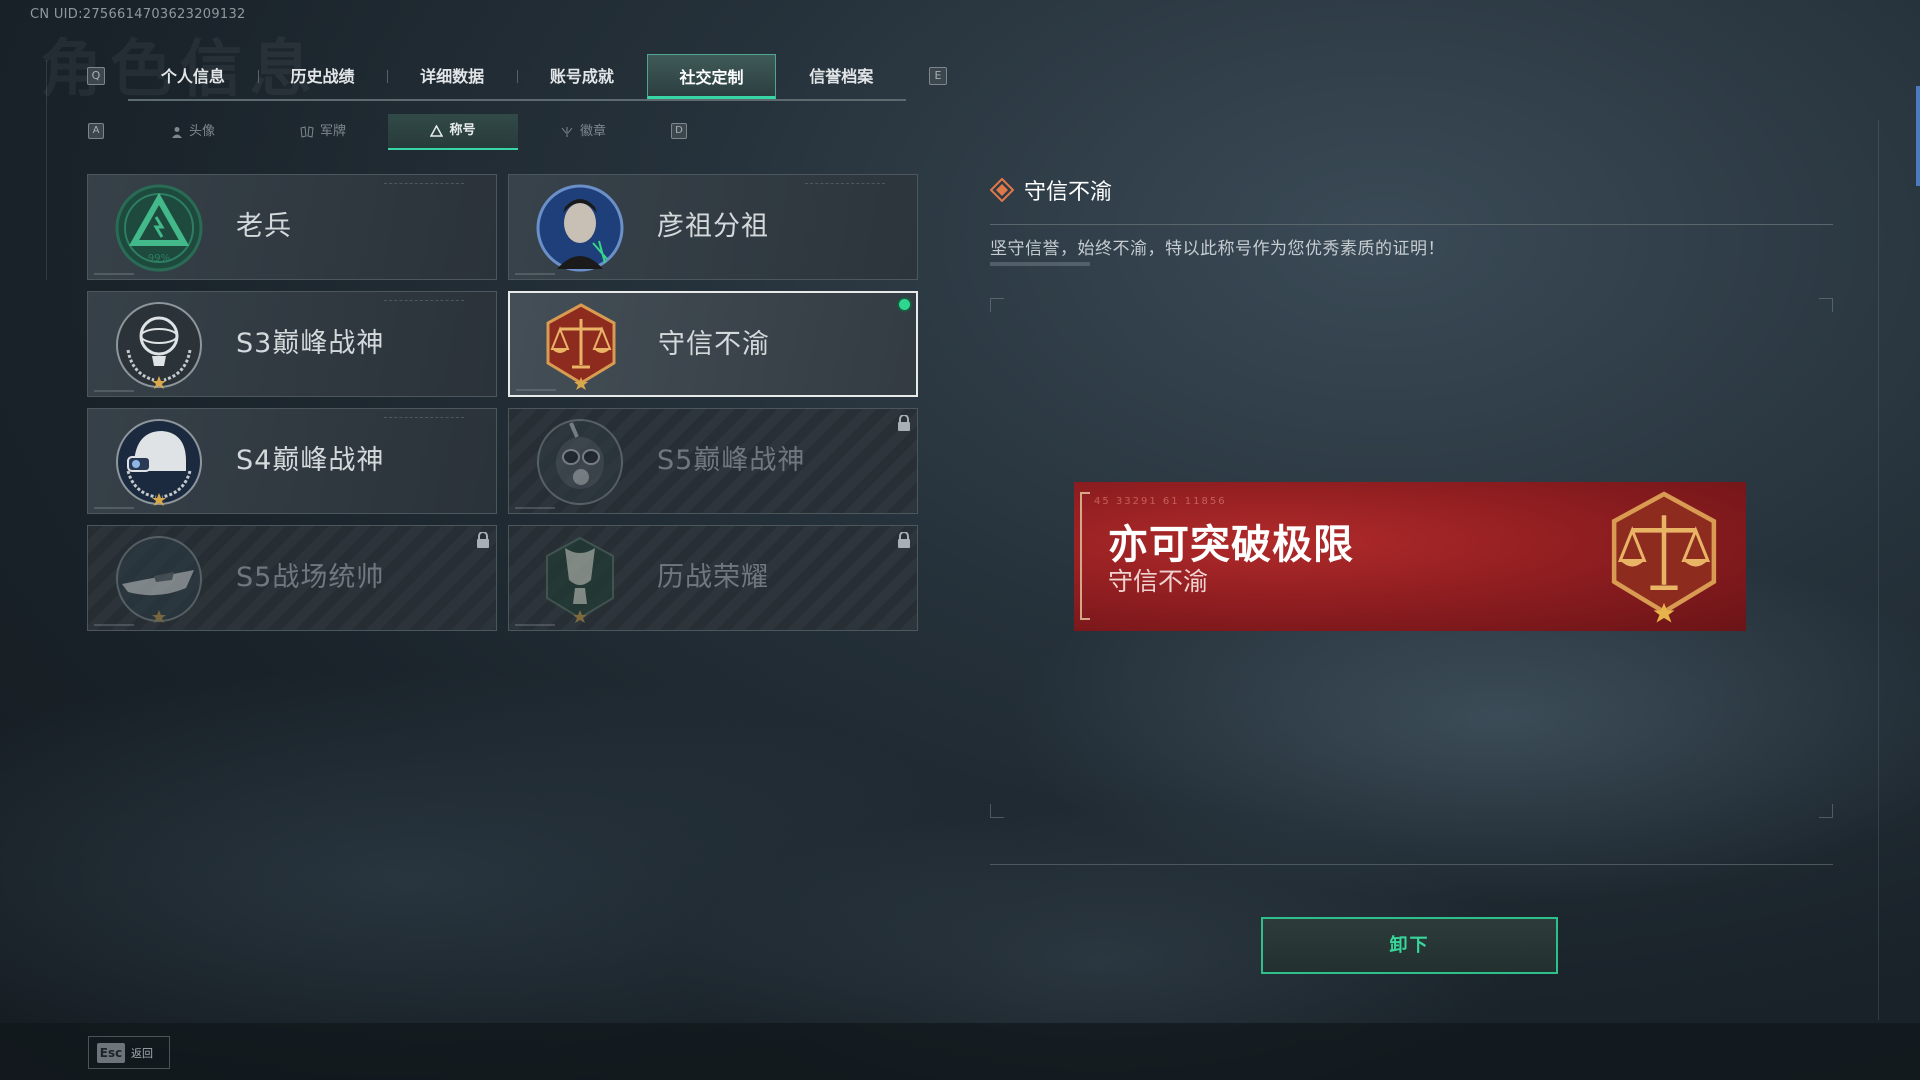  Describe the element at coordinates (462, 130) in the screenshot. I see `subtab-label: 称号` at that location.